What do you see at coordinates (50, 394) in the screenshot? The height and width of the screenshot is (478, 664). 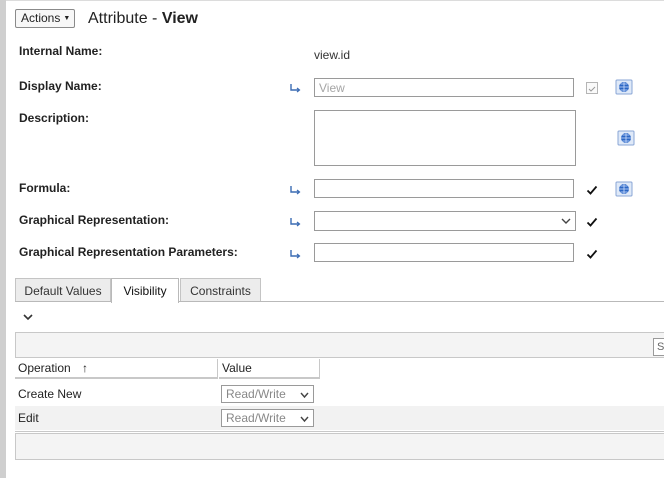 I see `row-operation: Create New` at bounding box center [50, 394].